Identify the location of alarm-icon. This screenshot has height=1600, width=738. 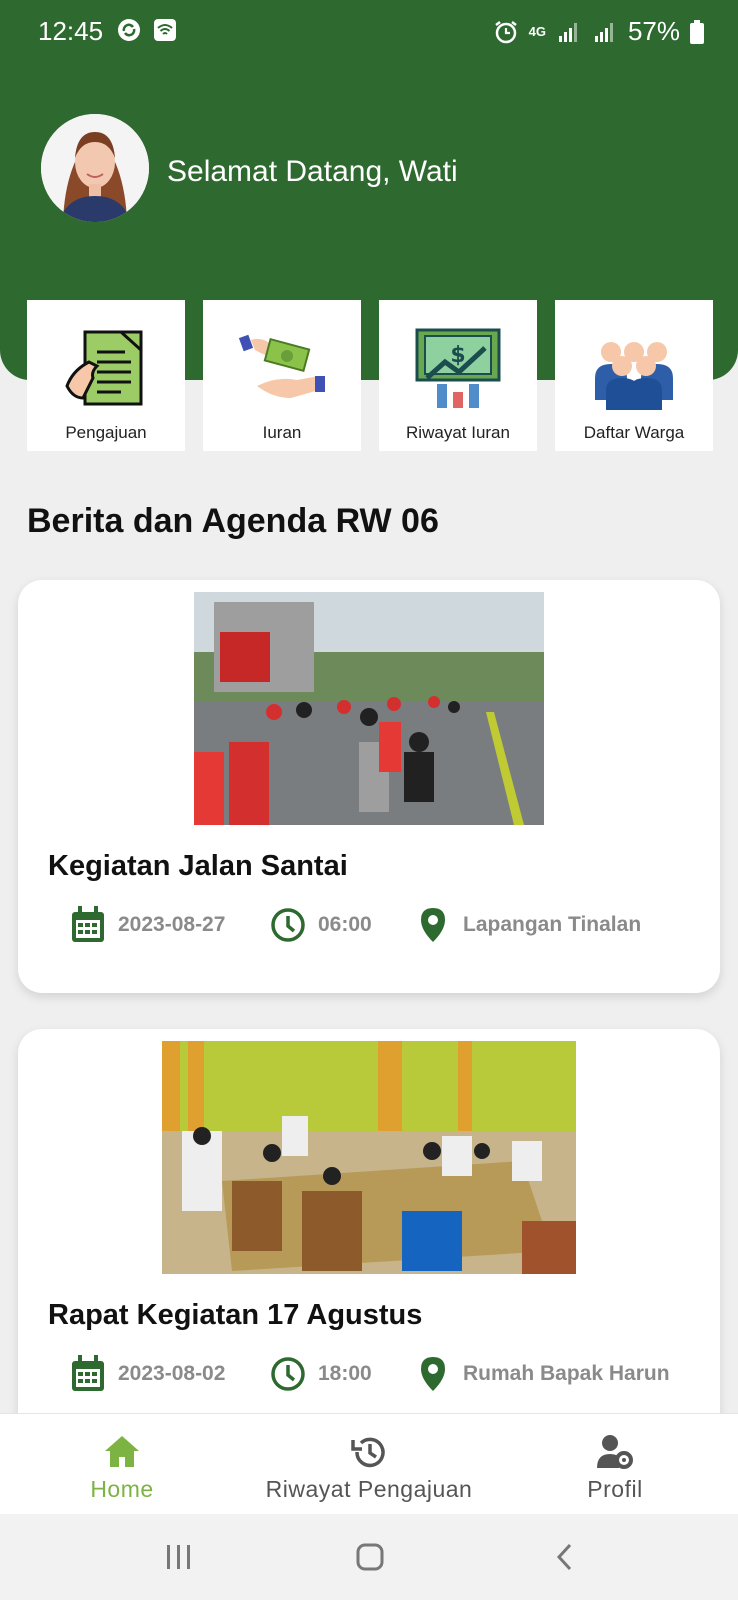
(505, 31).